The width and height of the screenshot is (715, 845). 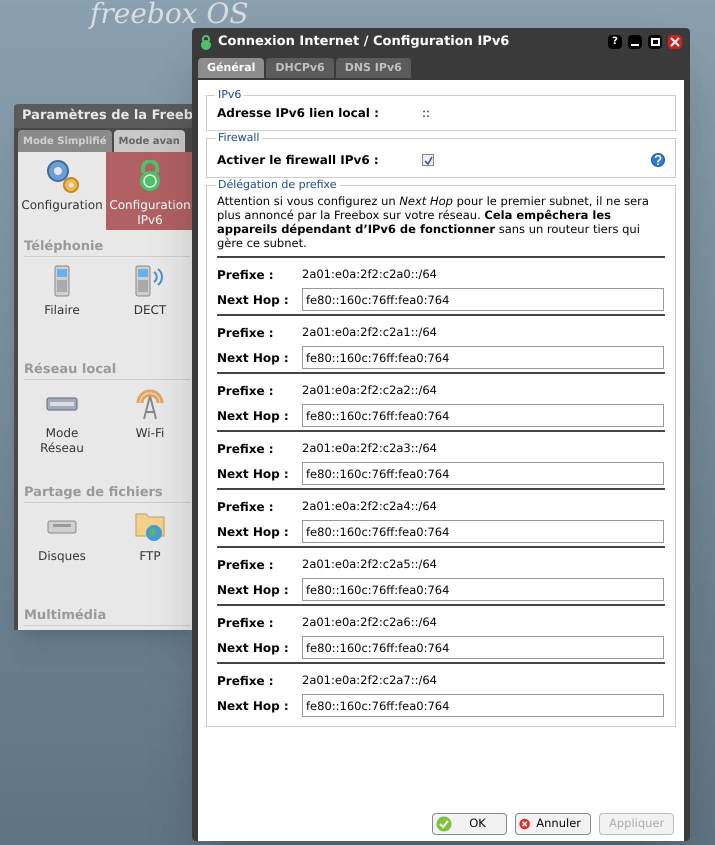 I want to click on minimize-button, so click(x=635, y=42).